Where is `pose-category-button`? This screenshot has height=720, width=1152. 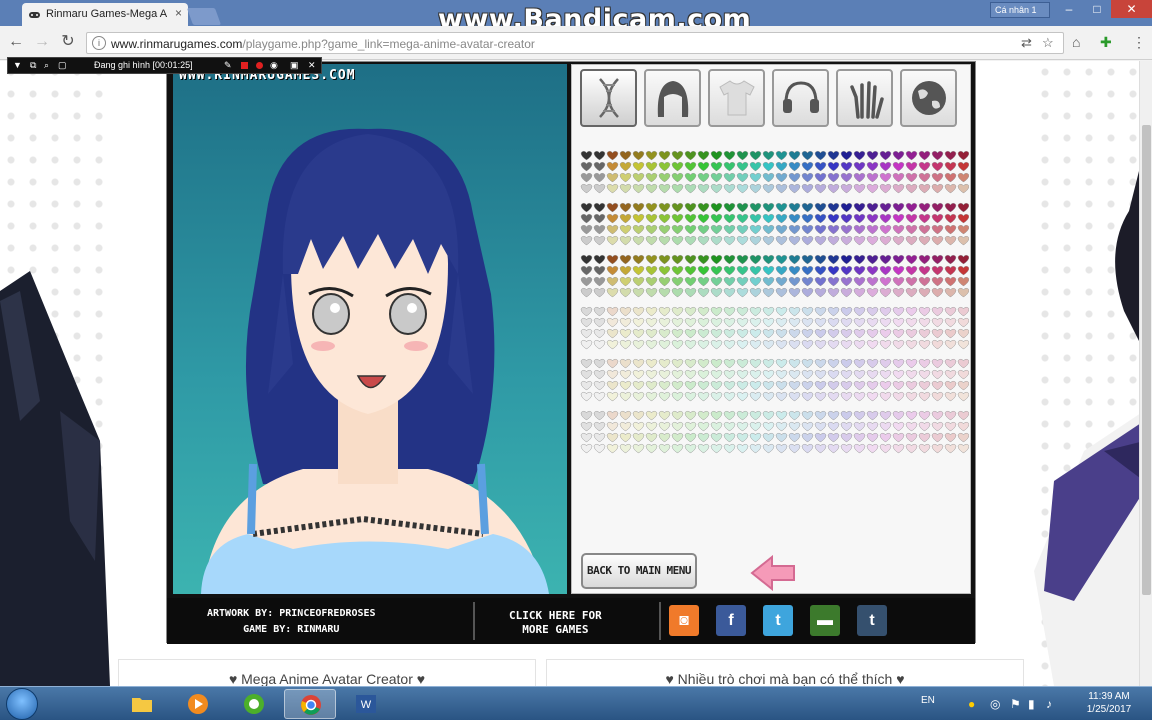
pose-category-button is located at coordinates (864, 98).